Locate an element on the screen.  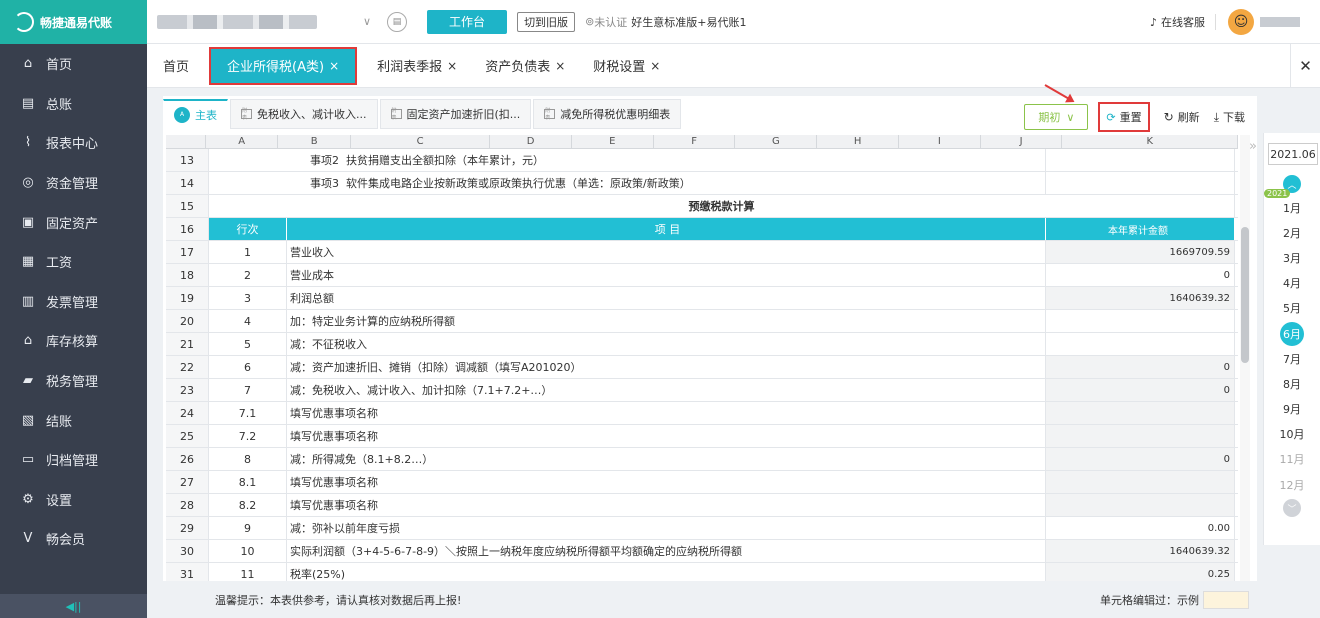
switch-ledger-icon: ▤ is located at coordinates (397, 21).